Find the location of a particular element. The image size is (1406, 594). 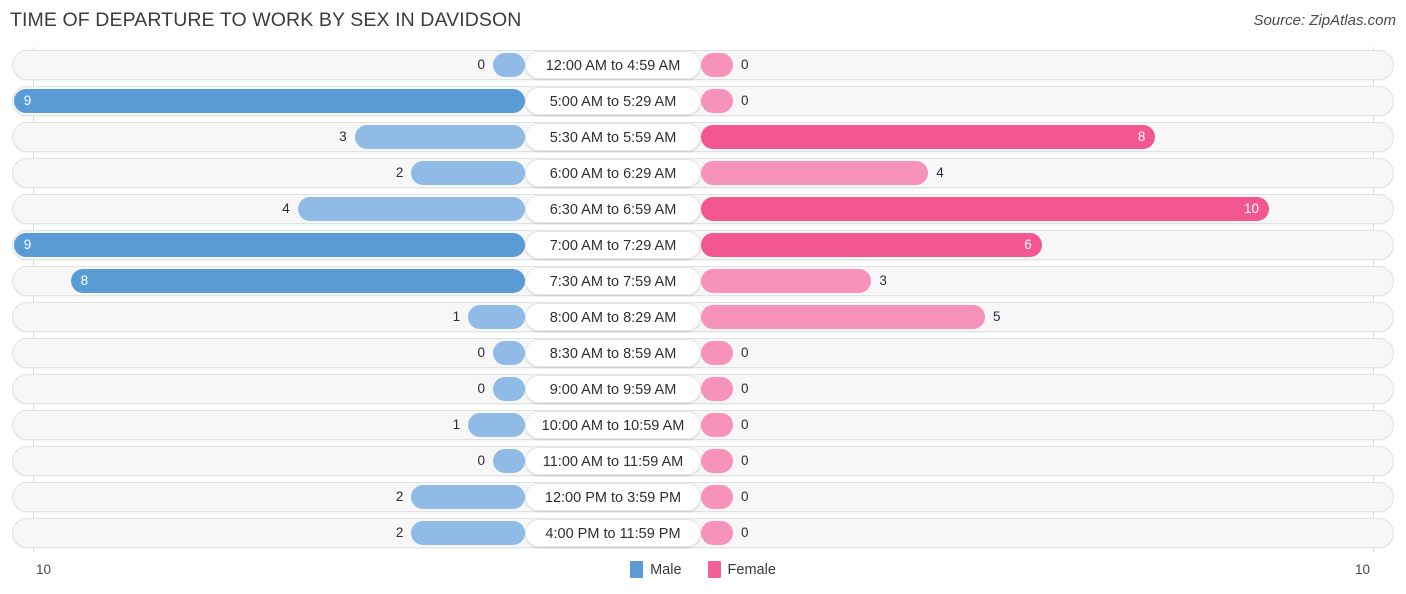

chart-row: 2 0 12:00 PM to 3:59 PM is located at coordinates (703, 497).